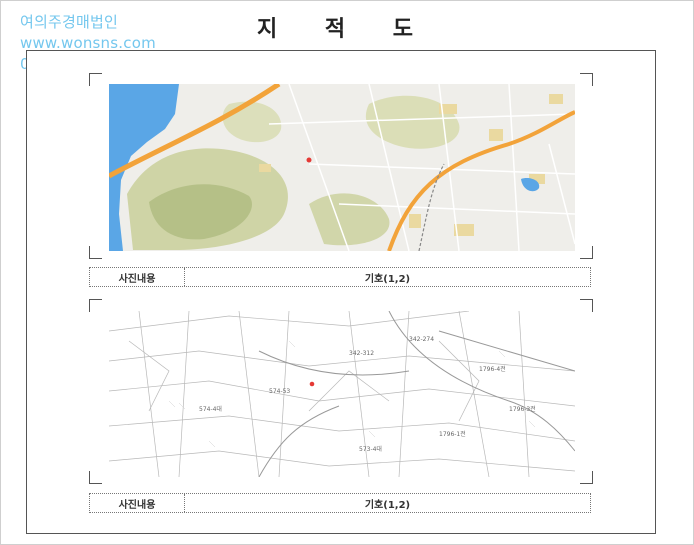 The image size is (694, 545). Describe the element at coordinates (421, 339) in the screenshot. I see `parcel-number: 342-274` at that location.